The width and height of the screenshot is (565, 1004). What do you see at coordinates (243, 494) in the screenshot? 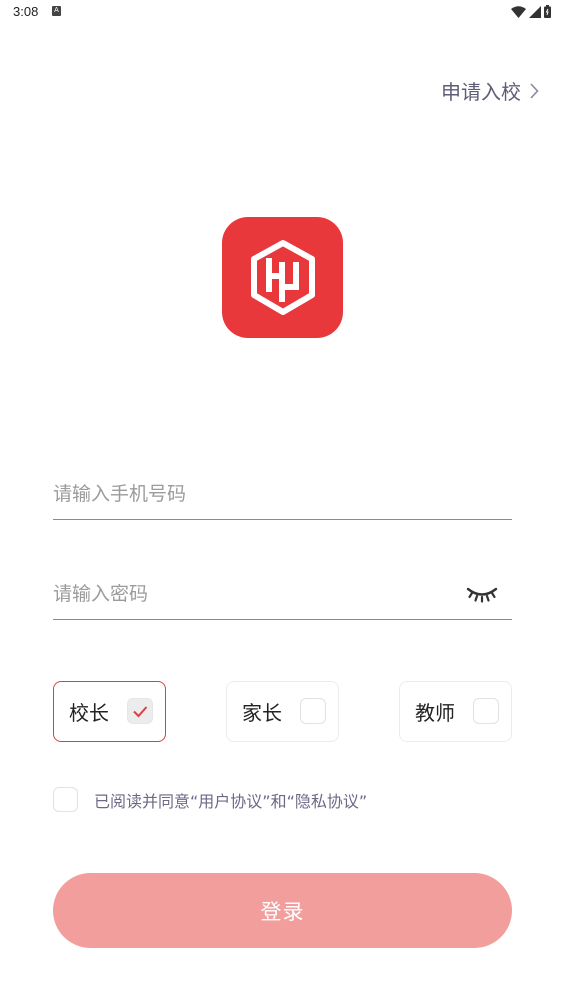
I see `phone-input` at bounding box center [243, 494].